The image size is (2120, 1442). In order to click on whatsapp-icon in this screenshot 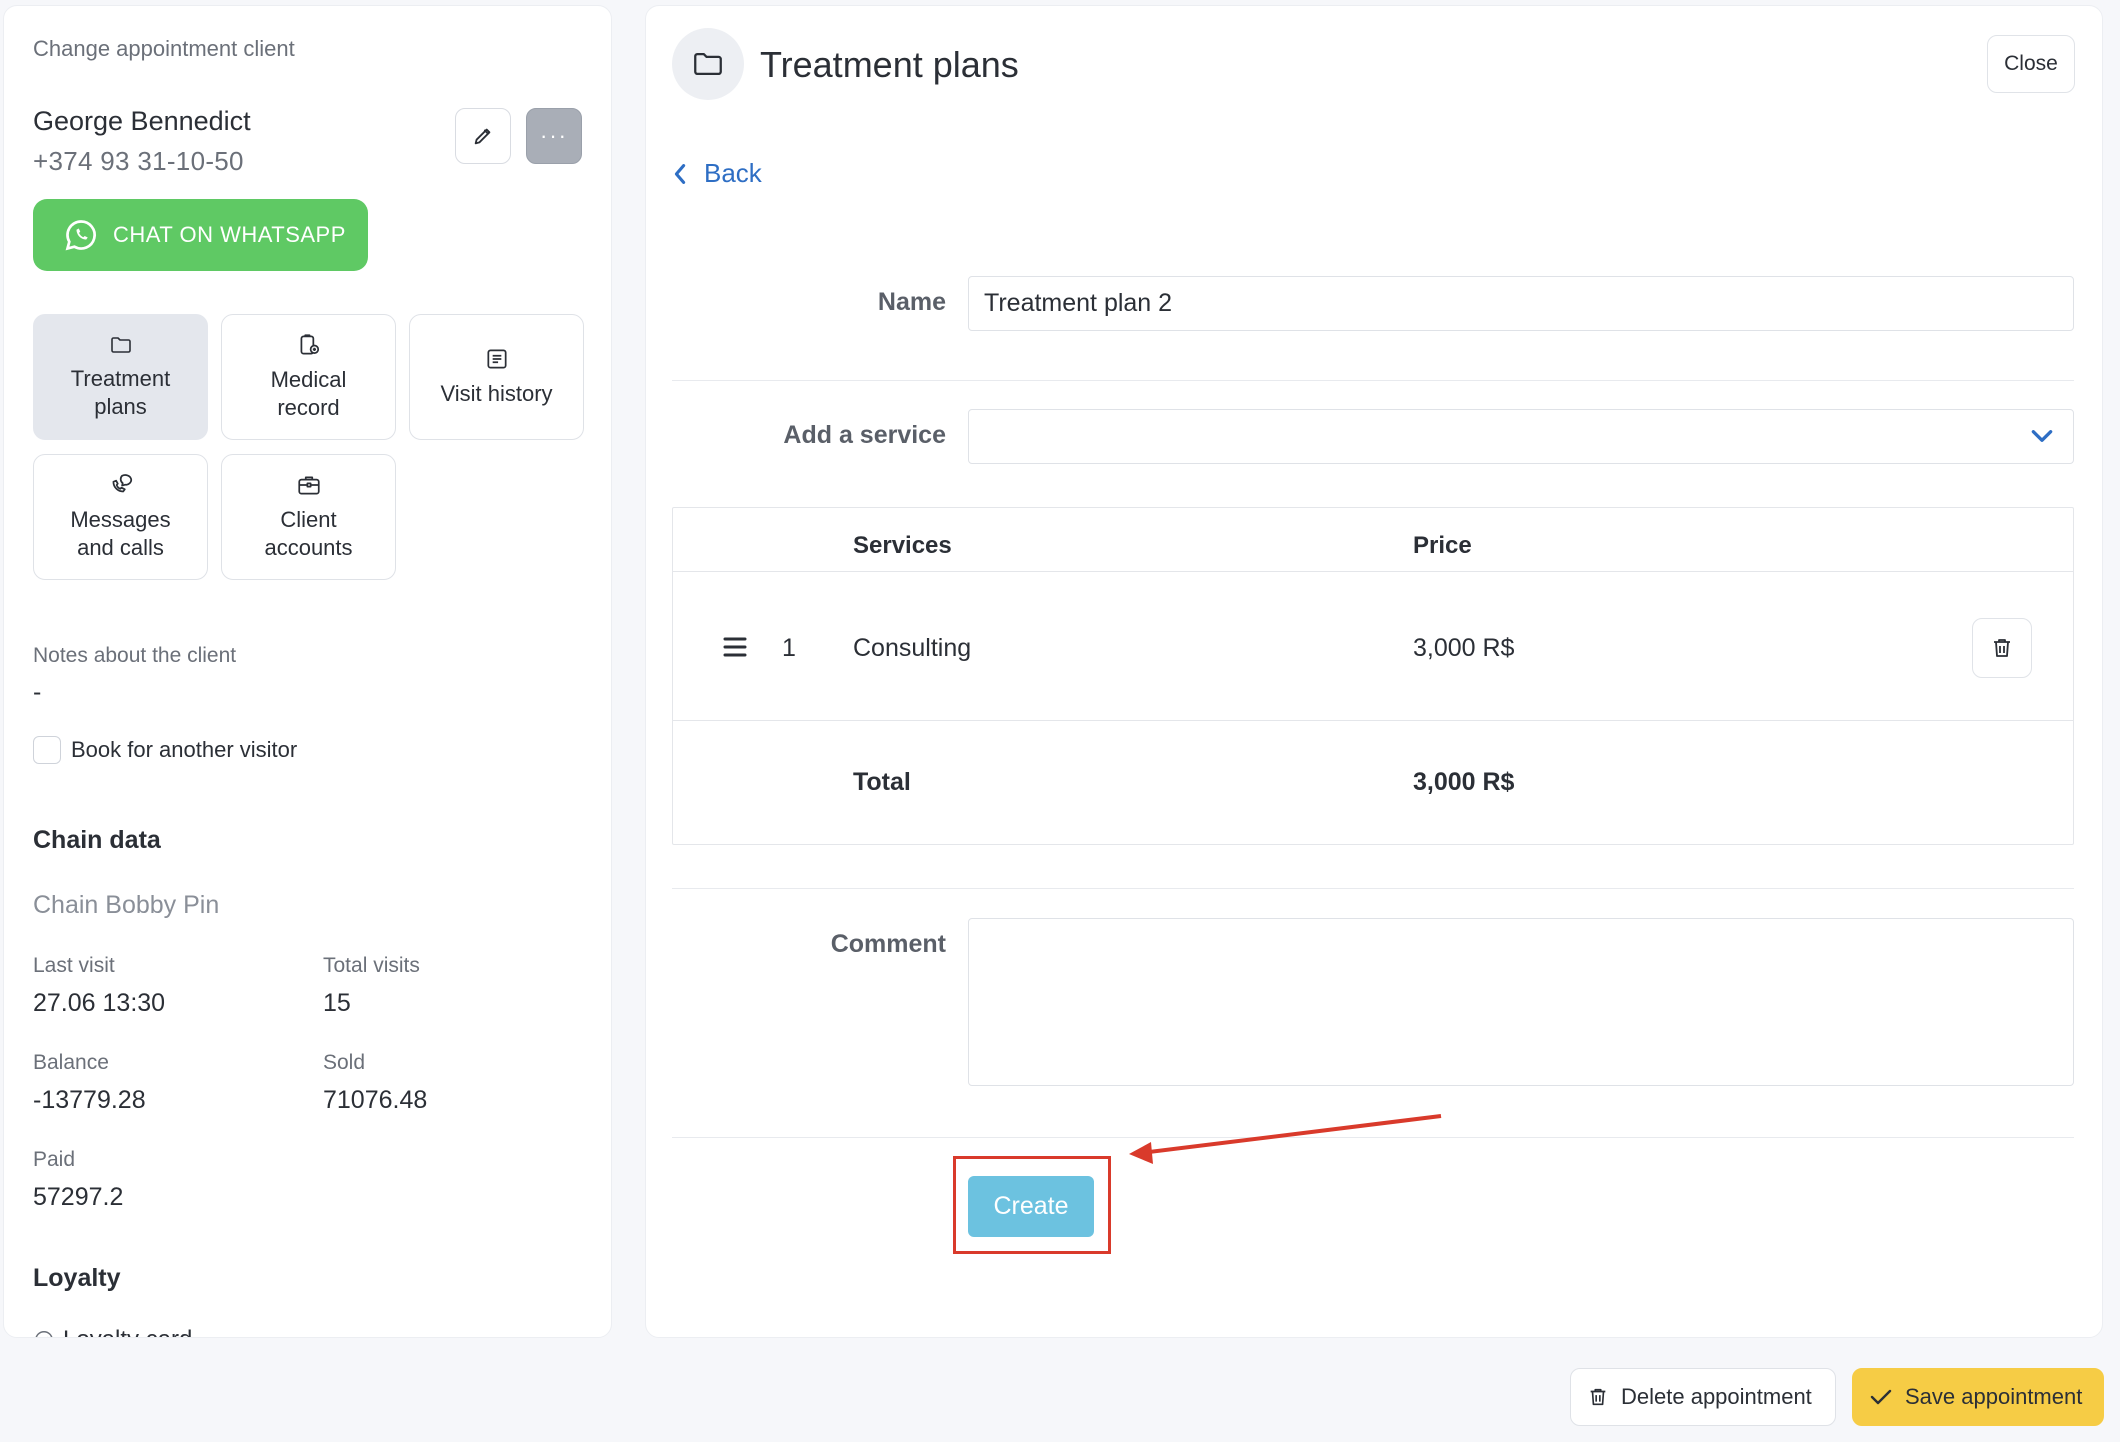, I will do `click(80, 235)`.